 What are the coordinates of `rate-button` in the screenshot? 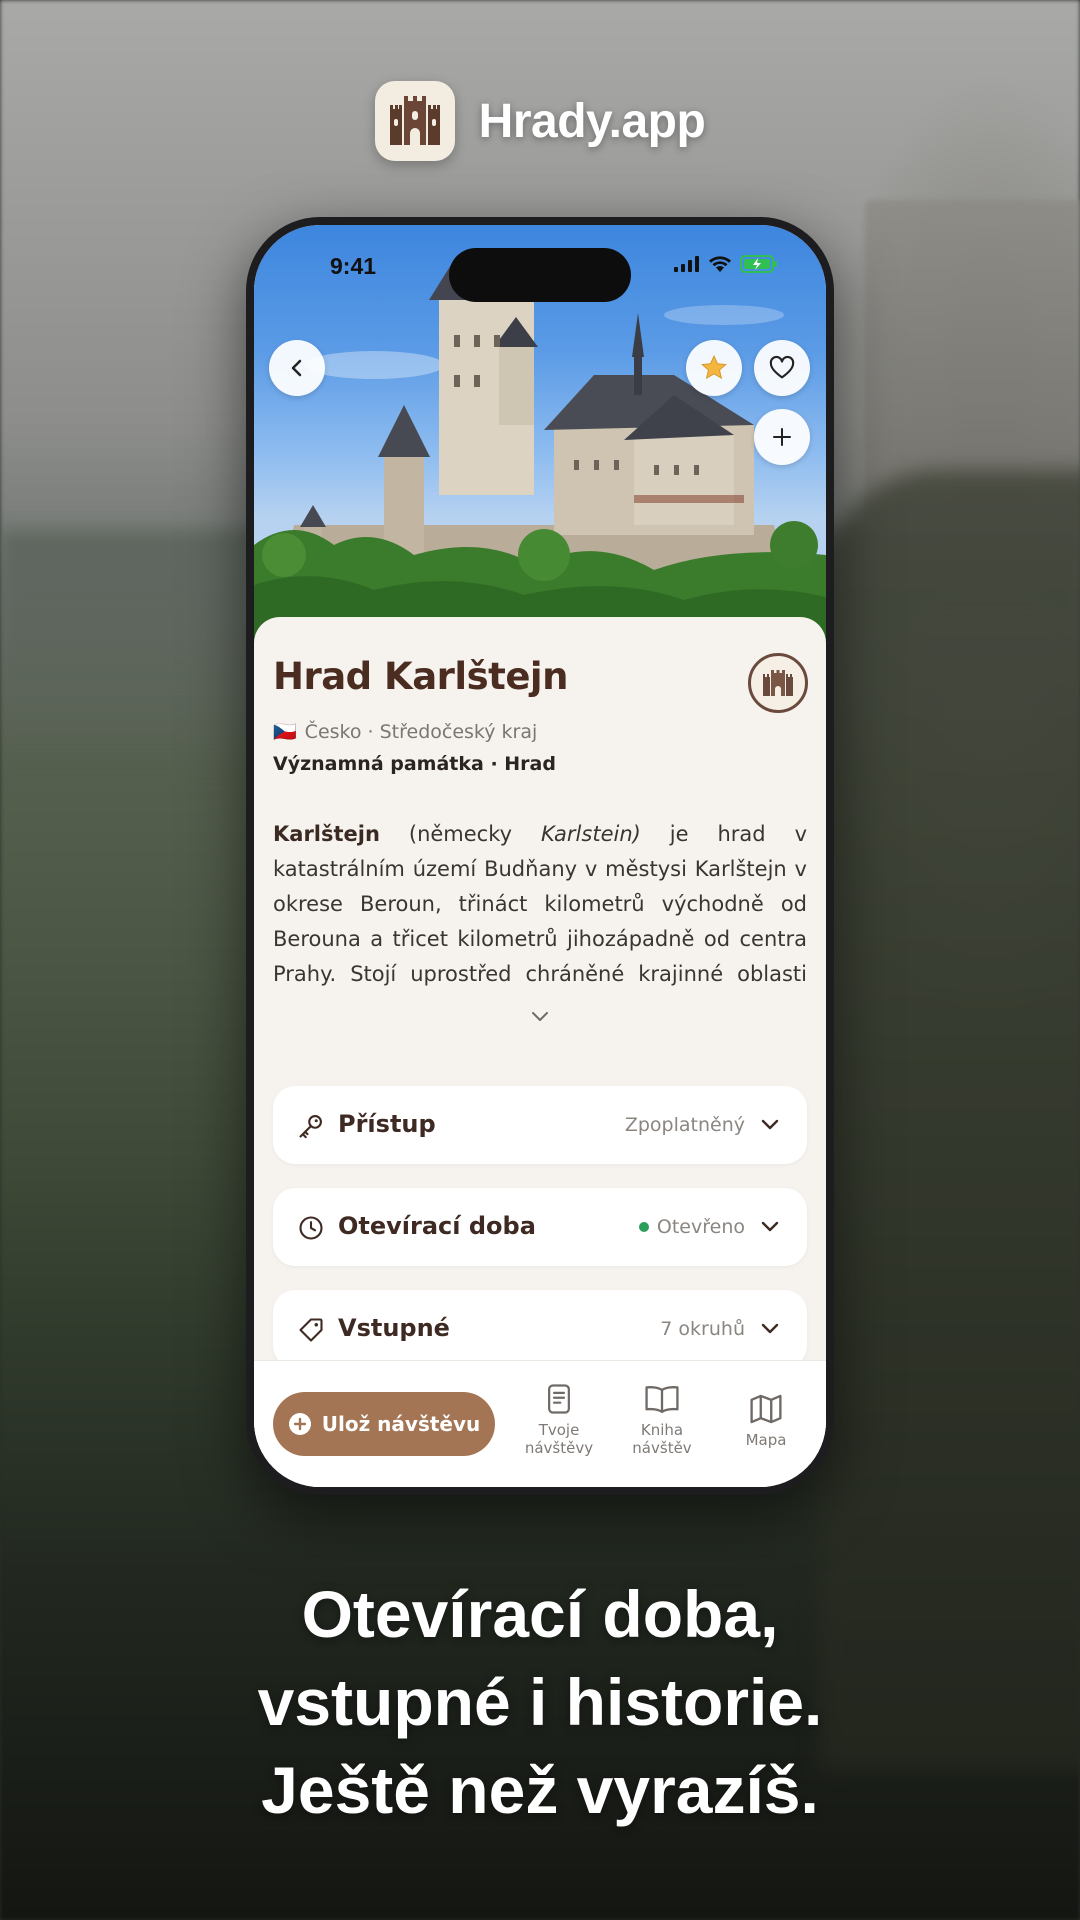 It's located at (714, 368).